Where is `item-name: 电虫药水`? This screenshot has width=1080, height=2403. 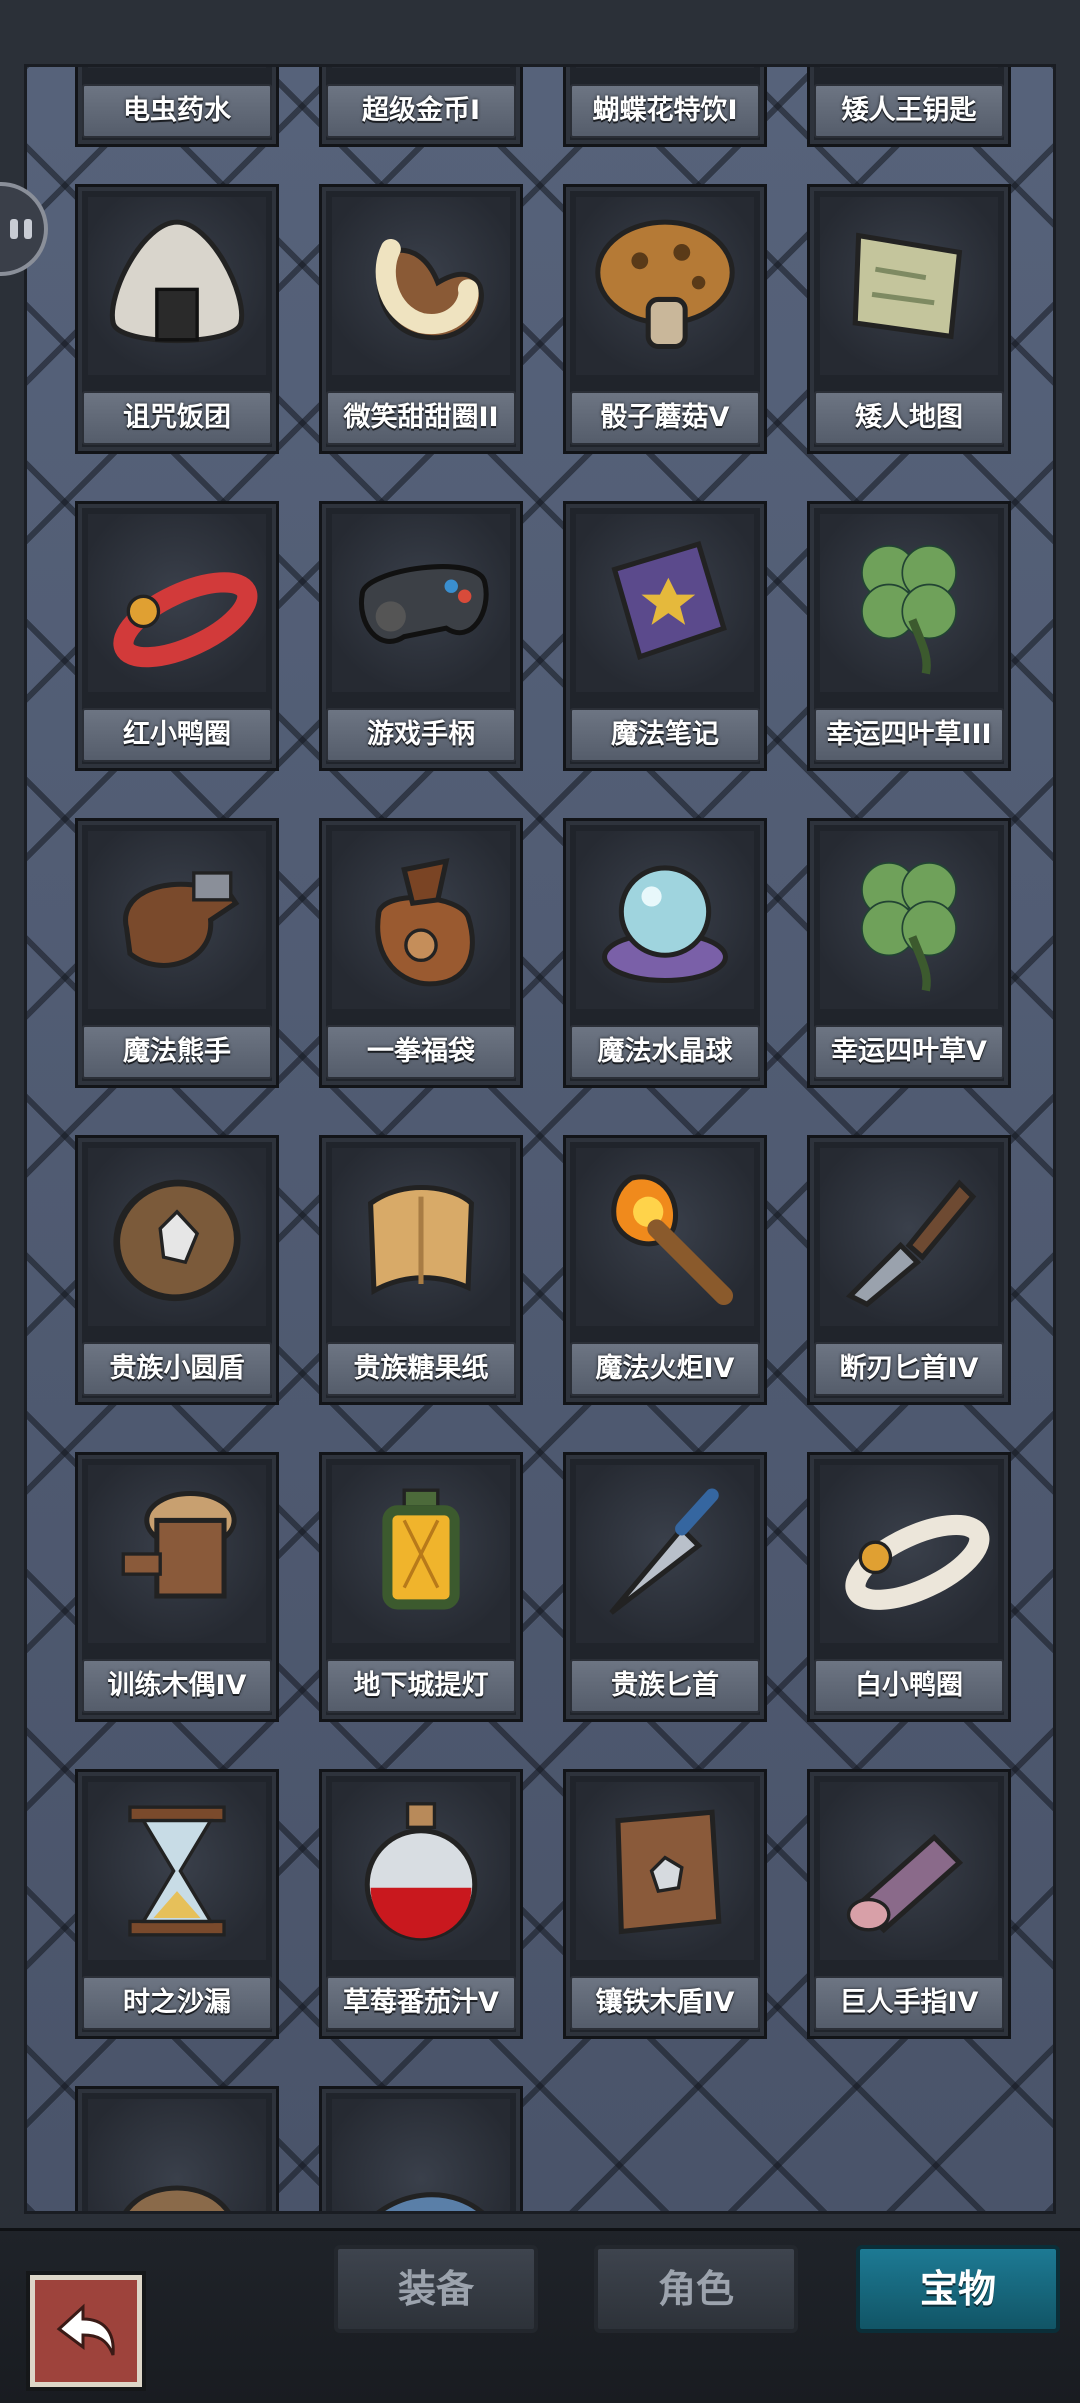
item-name: 电虫药水 is located at coordinates (177, 111).